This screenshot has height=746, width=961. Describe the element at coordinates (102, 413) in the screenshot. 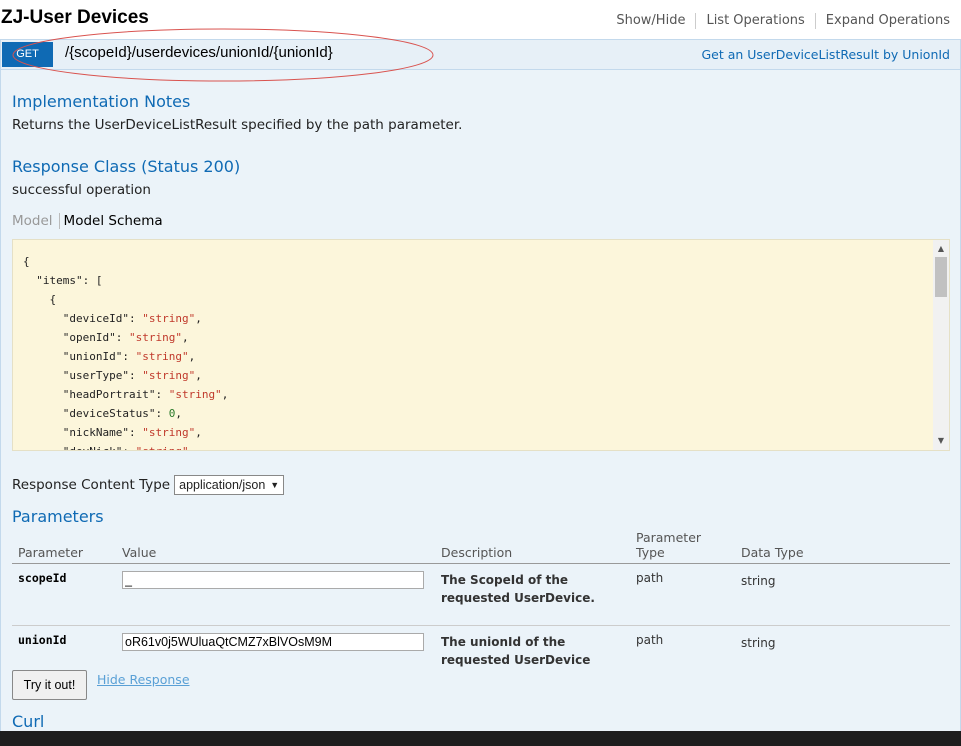

I see `schema-line: "deviceStatus": 0,` at that location.